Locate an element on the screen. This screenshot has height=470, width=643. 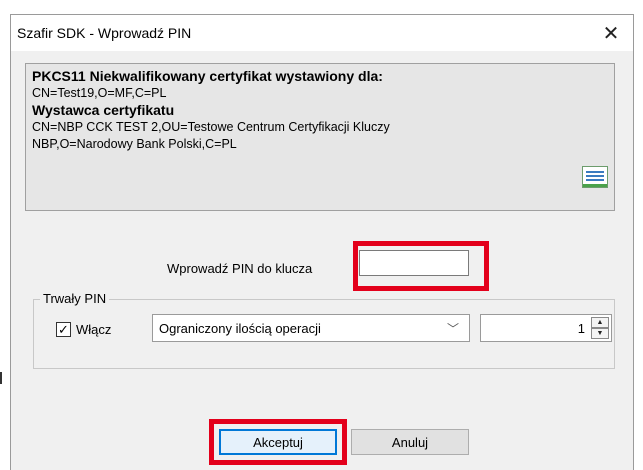
title-bar: Szafir SDK - Wprowadź PIN ✕ is located at coordinates (322, 33).